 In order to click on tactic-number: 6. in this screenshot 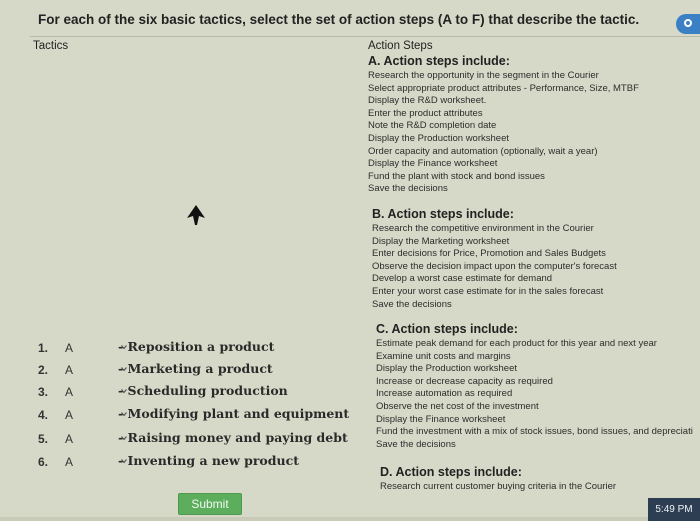, I will do `click(43, 462)`.